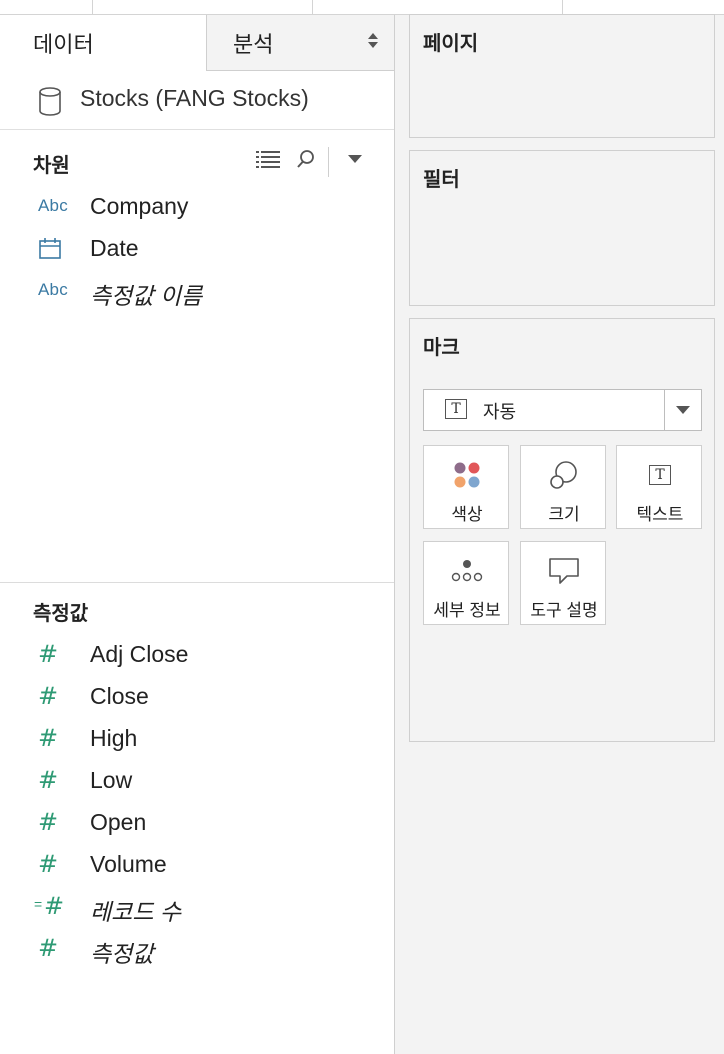 This screenshot has height=1054, width=724. I want to click on dimensions-tools, so click(324, 162).